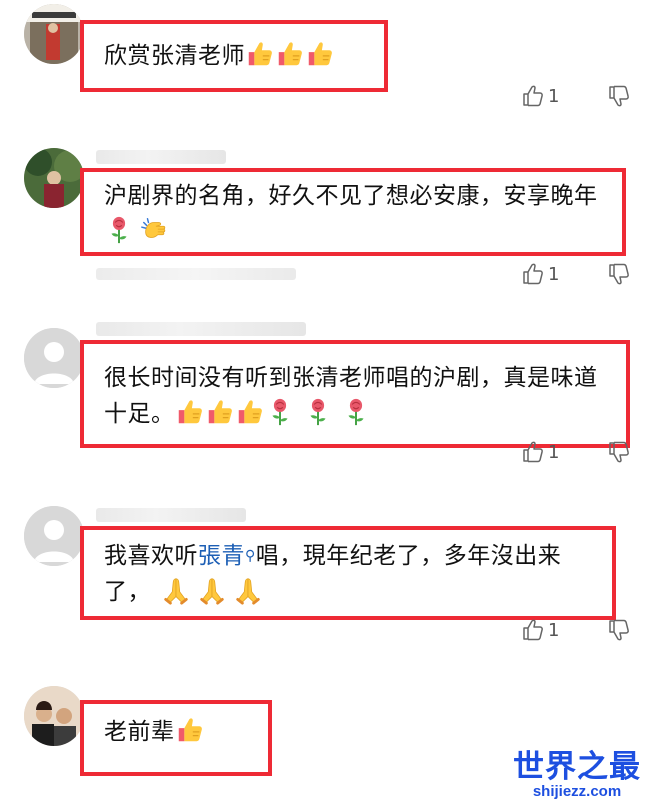  Describe the element at coordinates (358, 396) in the screenshot. I see `comment-text: 很长时间没有听到张清老师唱的沪剧，真是味道十足。` at that location.